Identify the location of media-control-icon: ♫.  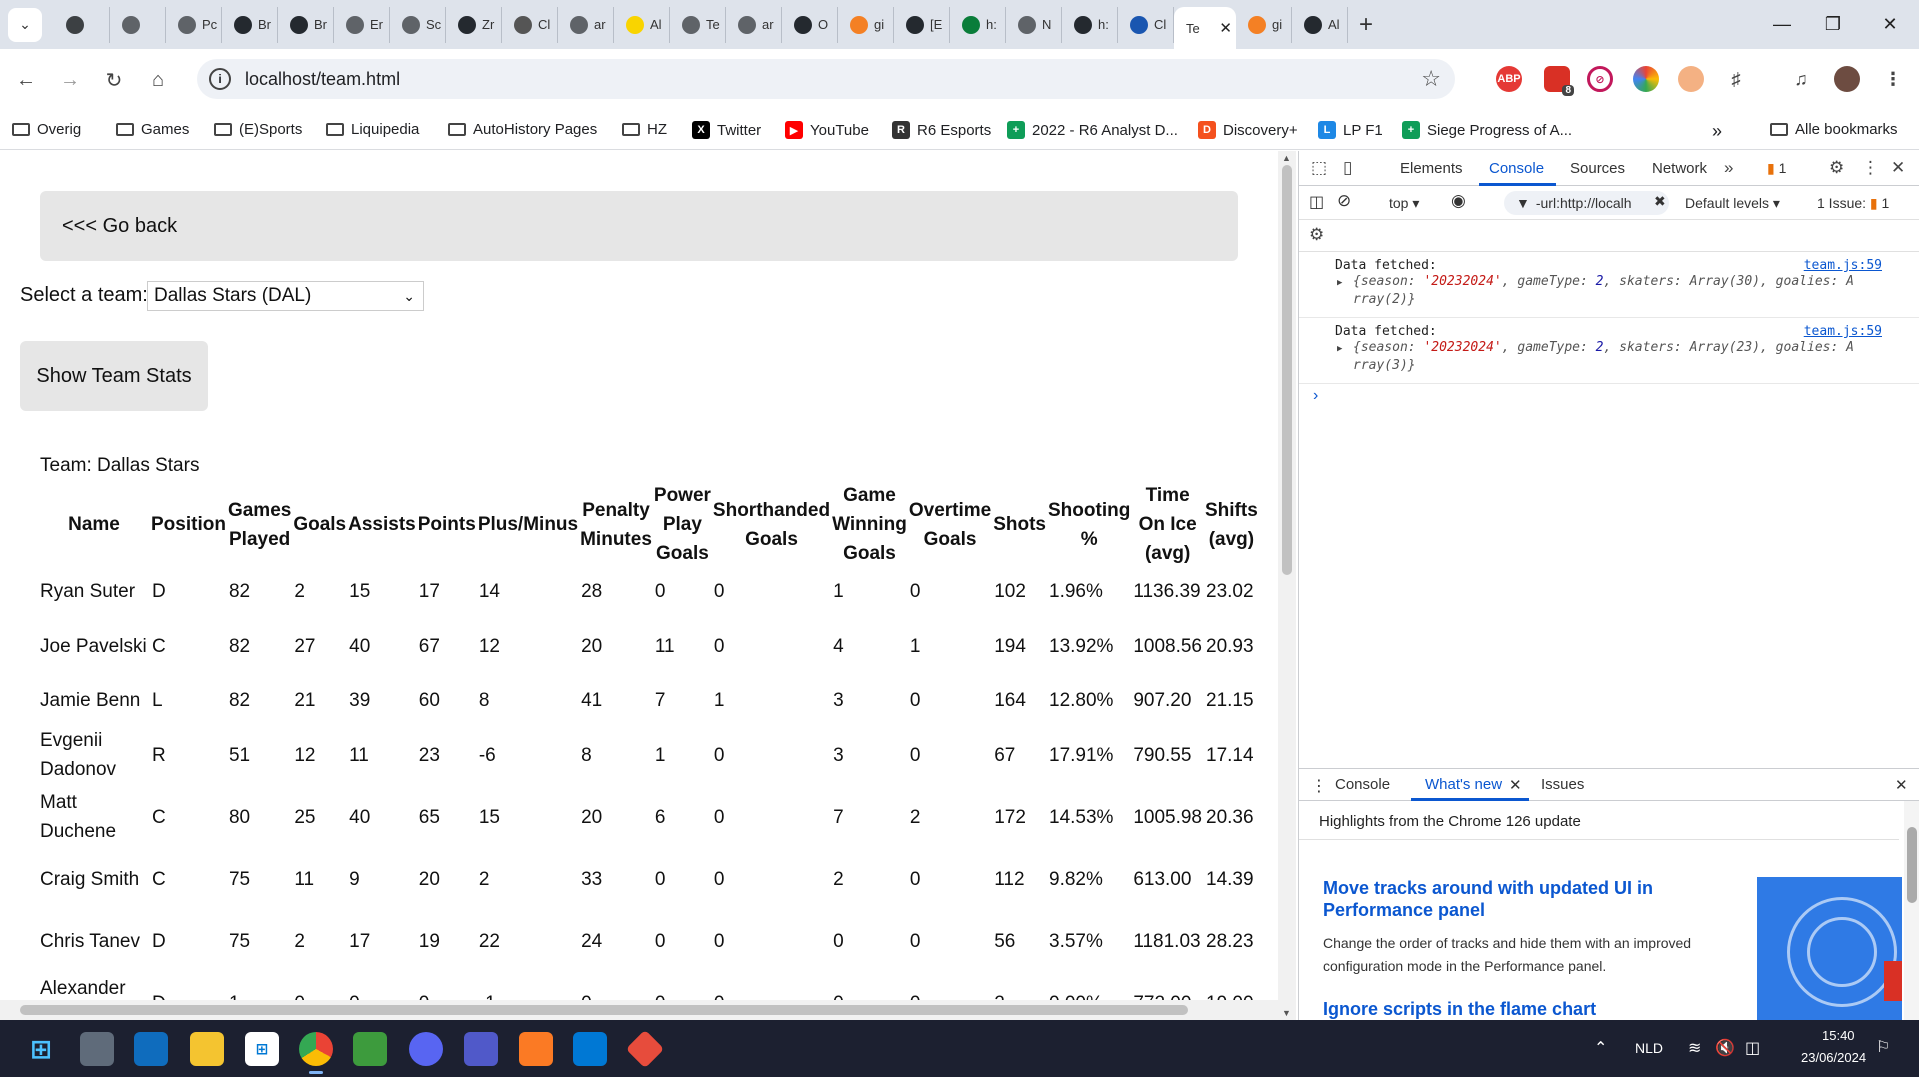
(1801, 79).